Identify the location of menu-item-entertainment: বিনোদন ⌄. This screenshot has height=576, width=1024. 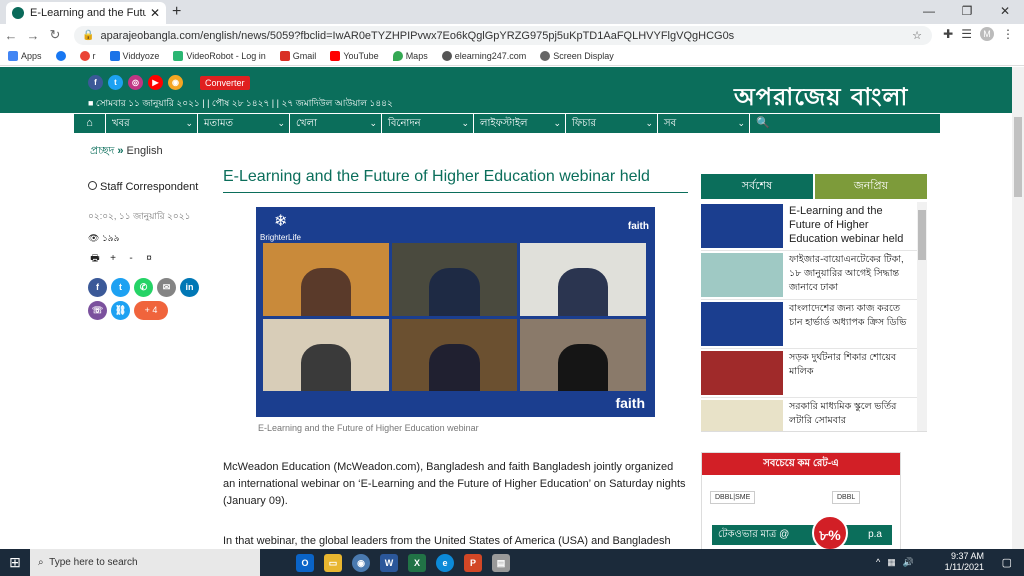
(428, 123).